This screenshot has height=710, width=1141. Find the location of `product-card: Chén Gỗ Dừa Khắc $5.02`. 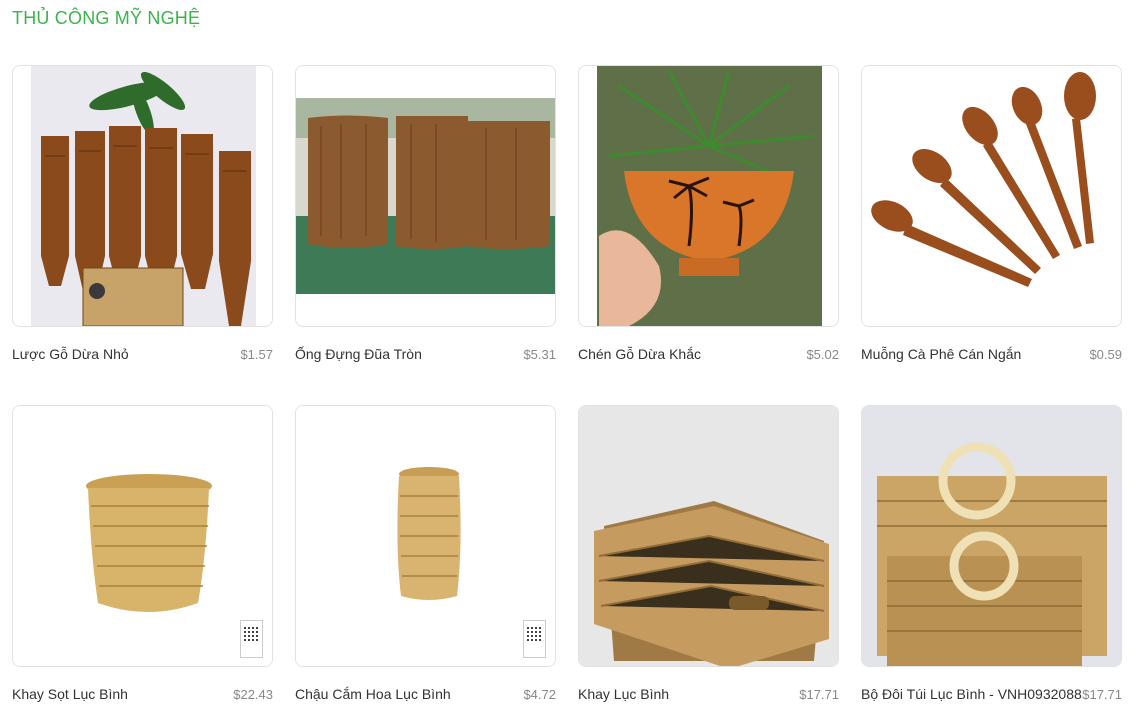

product-card: Chén Gỗ Dừa Khắc $5.02 is located at coordinates (708, 235).